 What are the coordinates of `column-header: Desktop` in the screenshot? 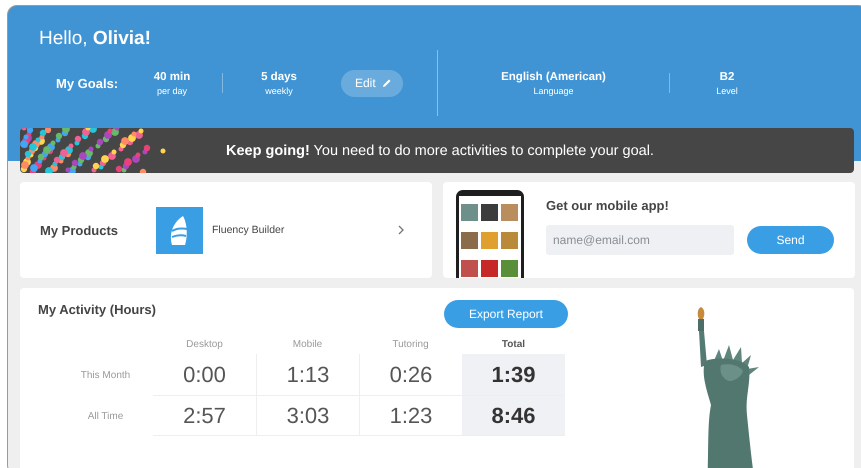 It's located at (204, 345).